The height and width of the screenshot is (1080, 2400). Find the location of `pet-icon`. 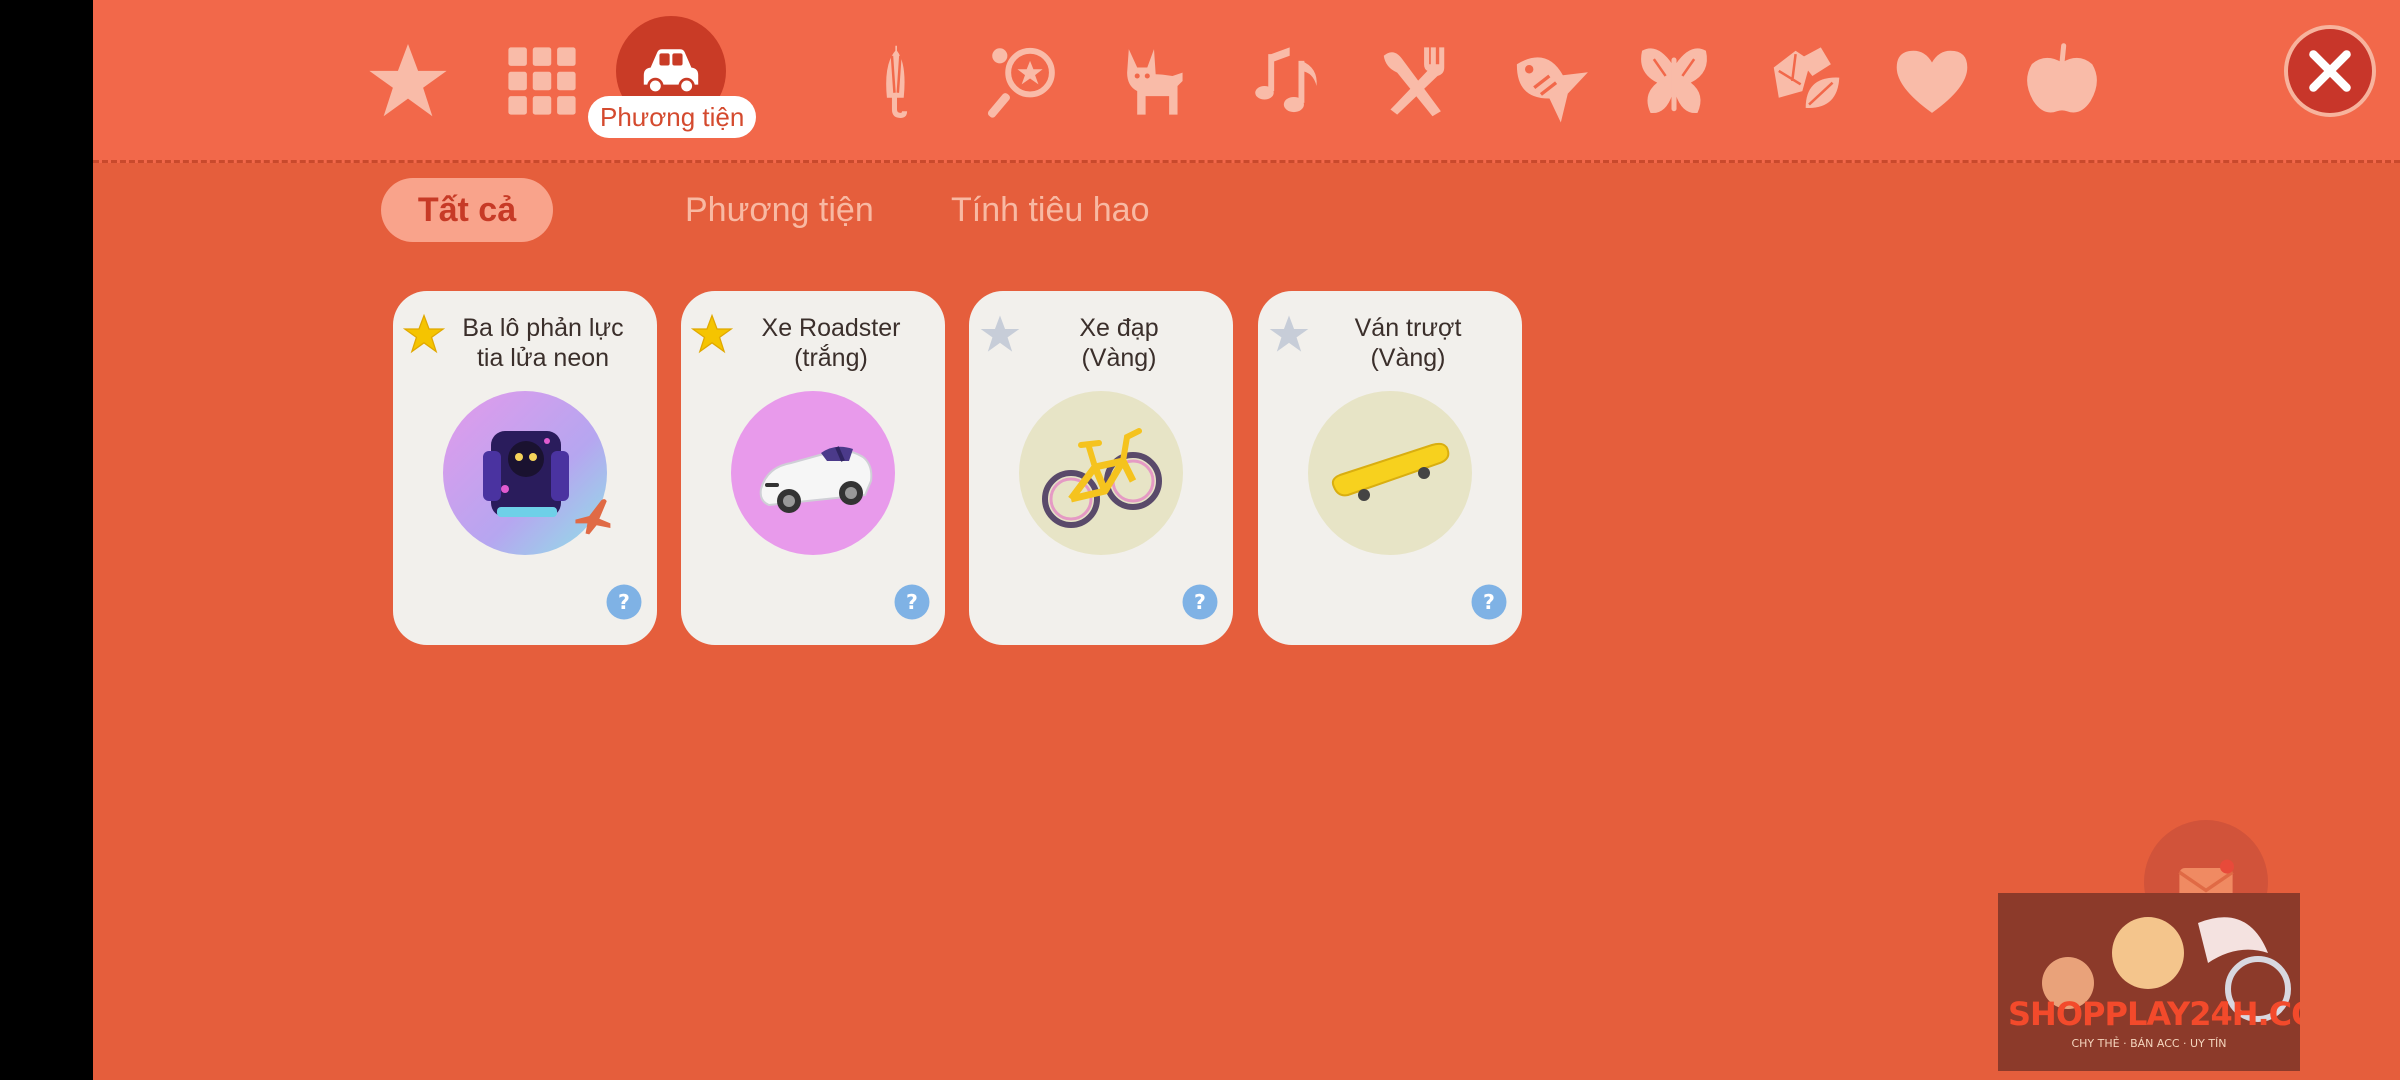

pet-icon is located at coordinates (1155, 82).